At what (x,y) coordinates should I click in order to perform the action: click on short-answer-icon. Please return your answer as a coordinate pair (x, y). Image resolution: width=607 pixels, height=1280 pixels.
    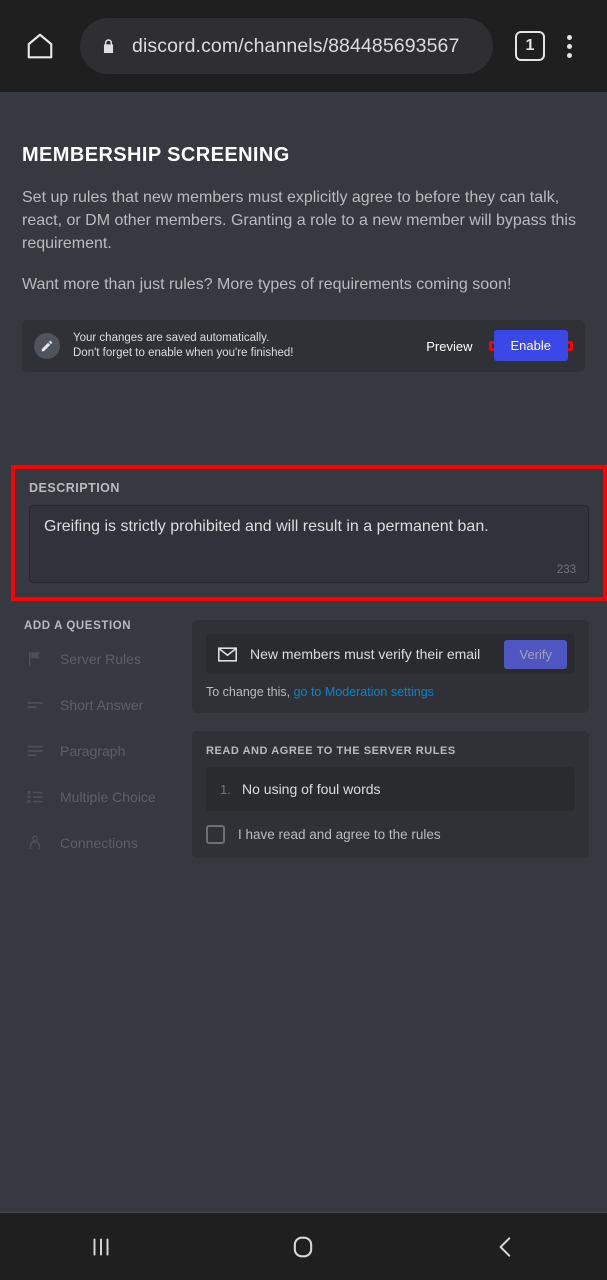
    Looking at the image, I should click on (35, 705).